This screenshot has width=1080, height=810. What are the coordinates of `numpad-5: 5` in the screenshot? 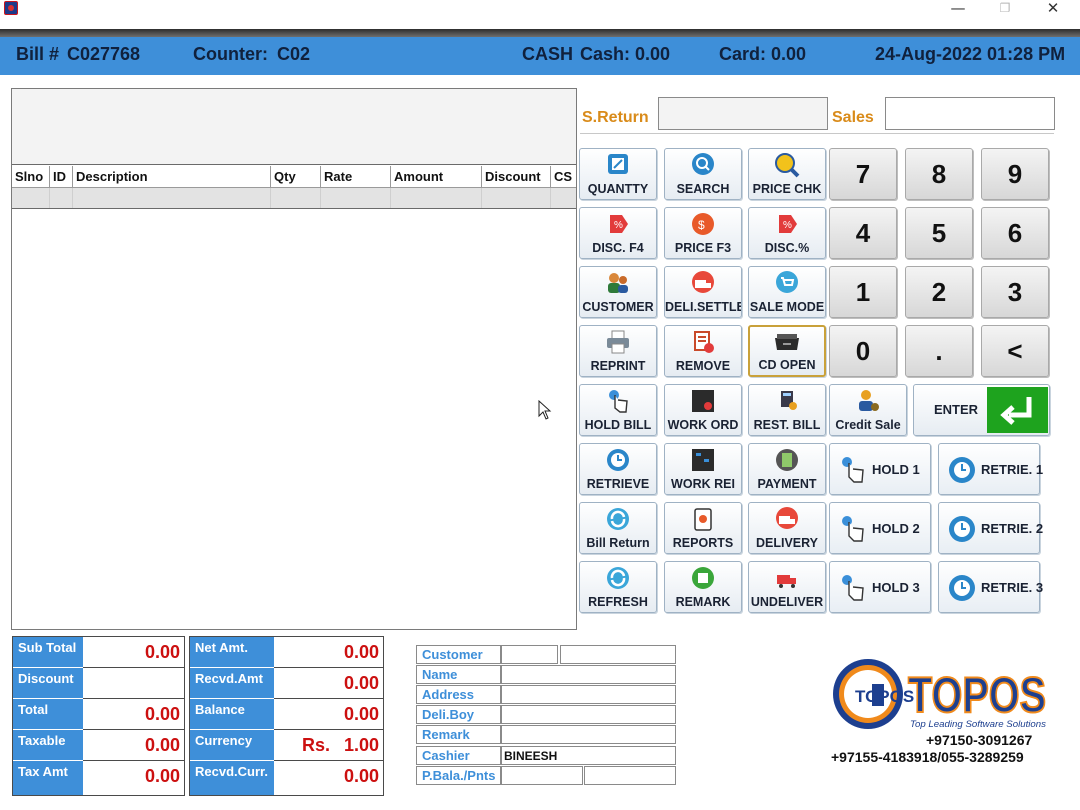 It's located at (939, 233).